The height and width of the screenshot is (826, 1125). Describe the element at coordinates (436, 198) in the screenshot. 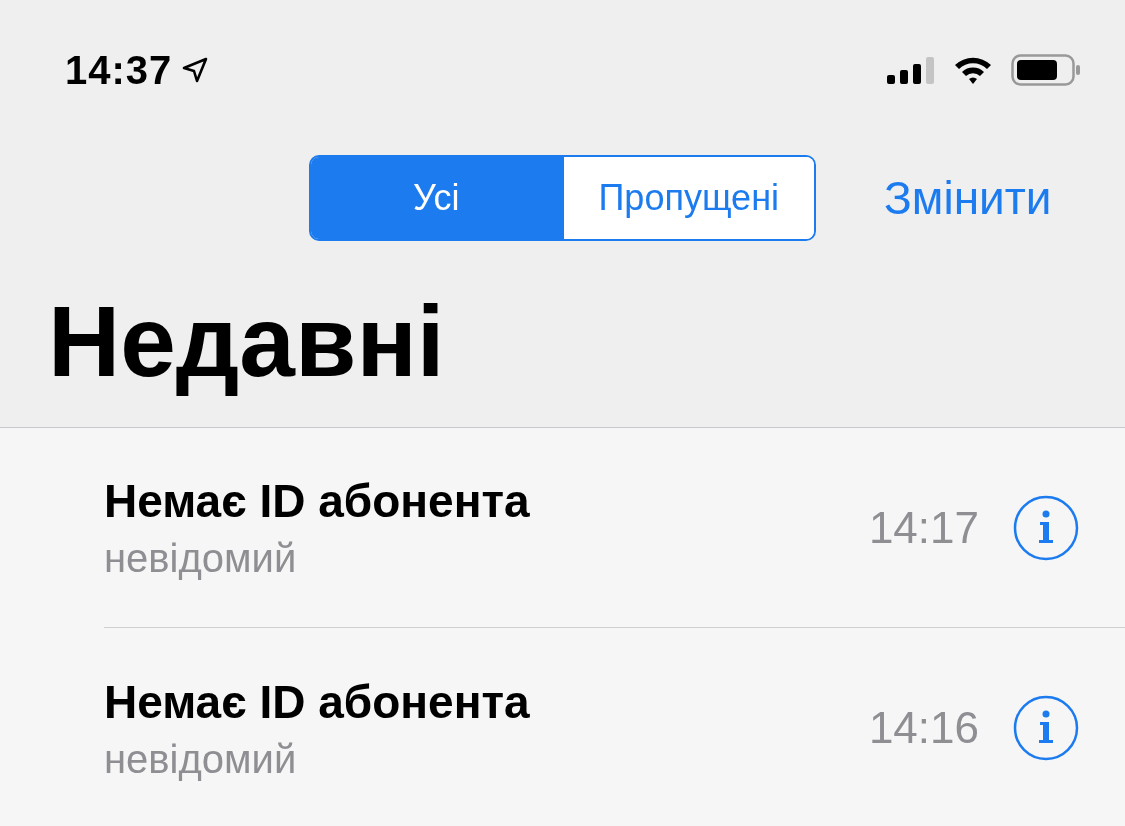

I see `segment-tab: Усі` at that location.